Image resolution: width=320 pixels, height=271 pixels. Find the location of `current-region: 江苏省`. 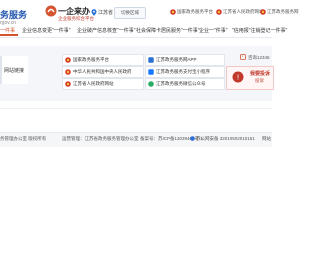

current-region: 江苏省 is located at coordinates (106, 13).